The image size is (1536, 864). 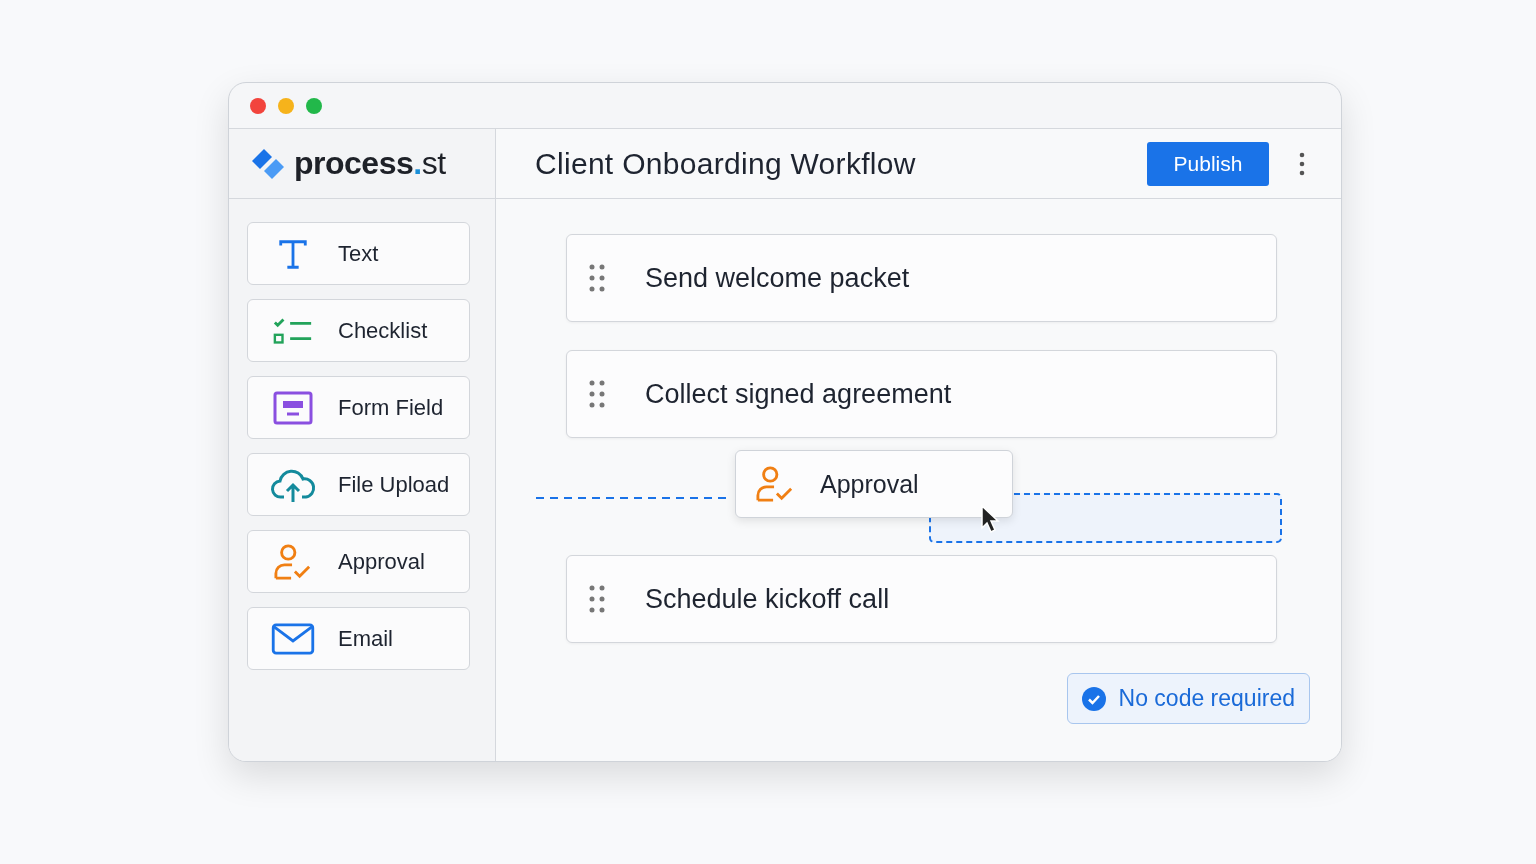 I want to click on no-code-badge: No code required, so click(x=1188, y=698).